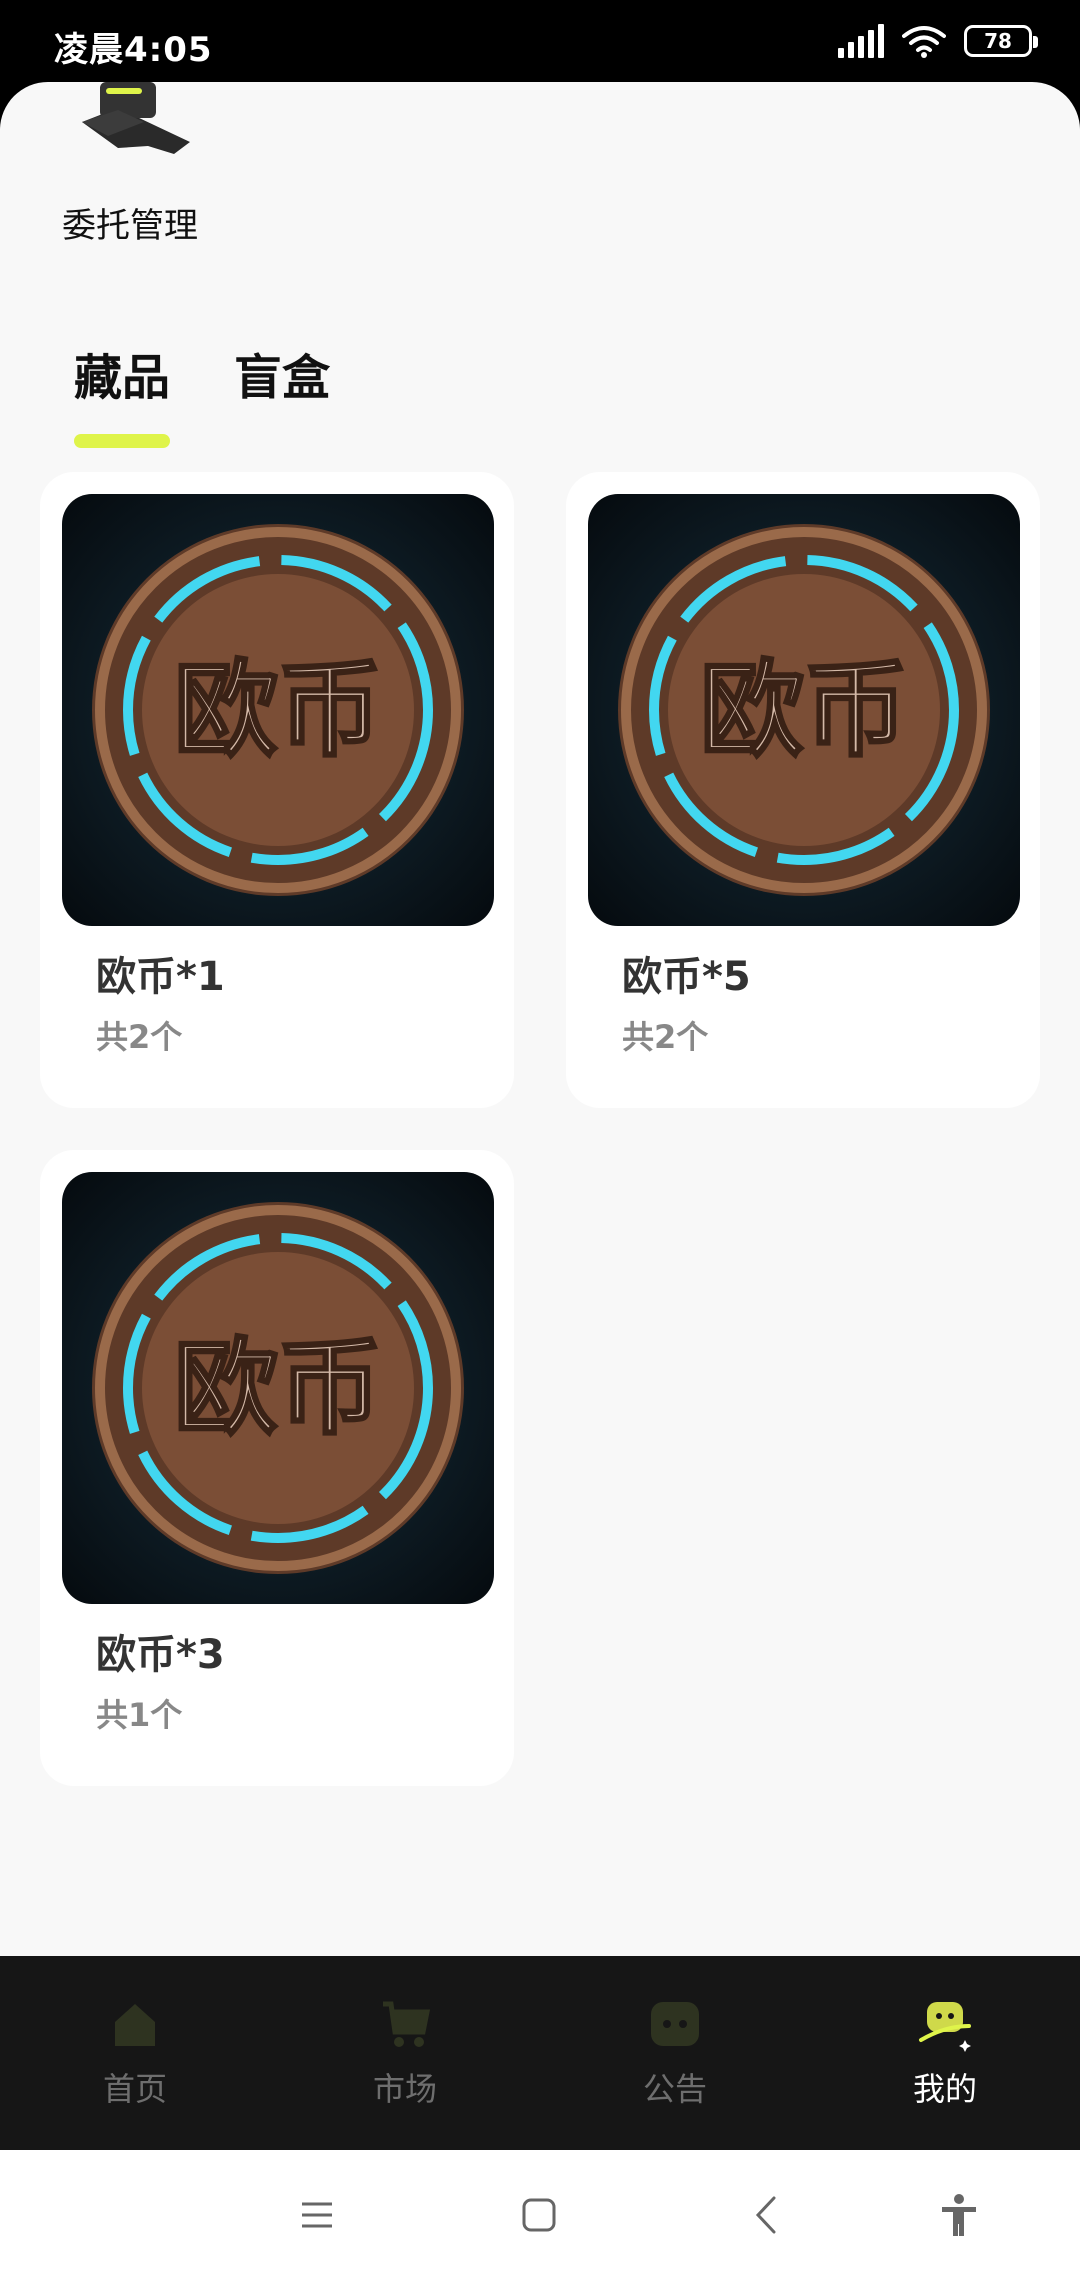  Describe the element at coordinates (540, 42) in the screenshot. I see `status-bar: 凌晨4:05 78` at that location.